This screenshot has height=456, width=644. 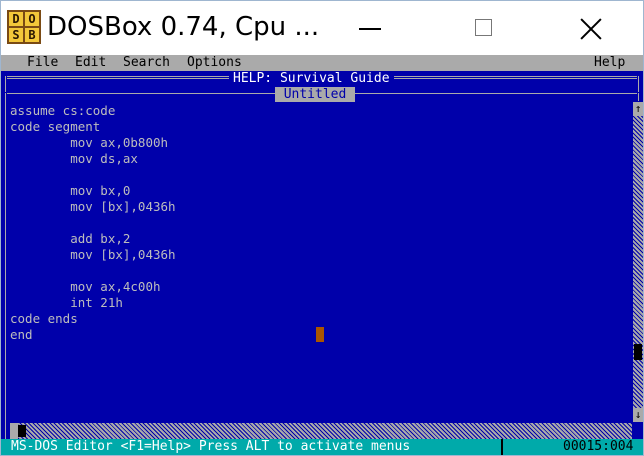 I want to click on horizontal-scroll-thumb, so click(x=22, y=431).